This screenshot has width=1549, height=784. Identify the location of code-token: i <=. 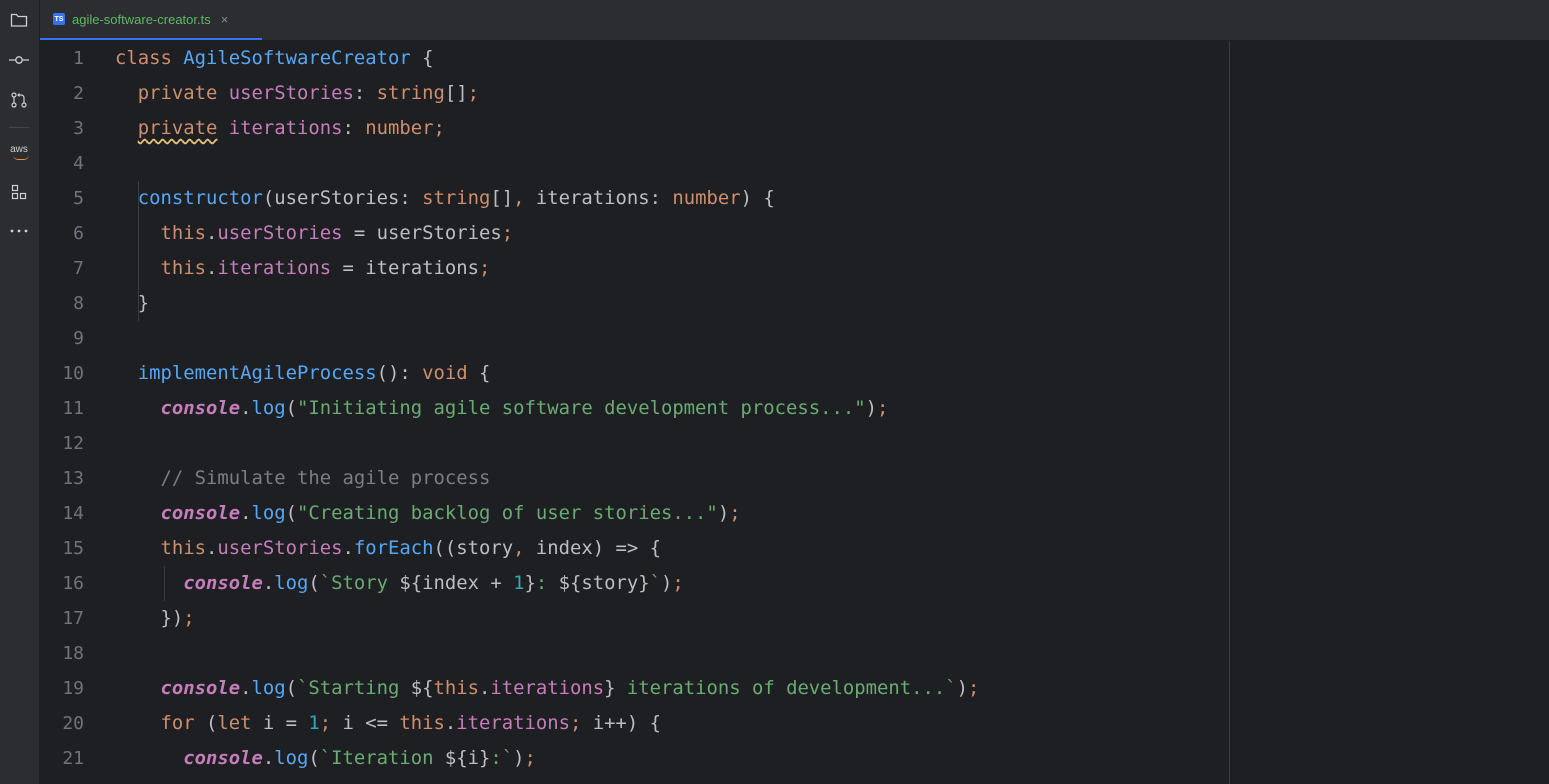
(365, 723).